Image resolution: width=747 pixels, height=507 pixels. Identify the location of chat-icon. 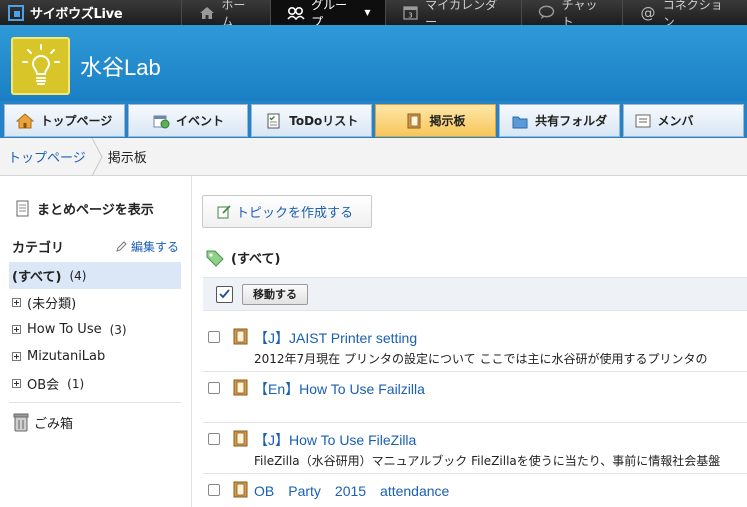
(547, 13).